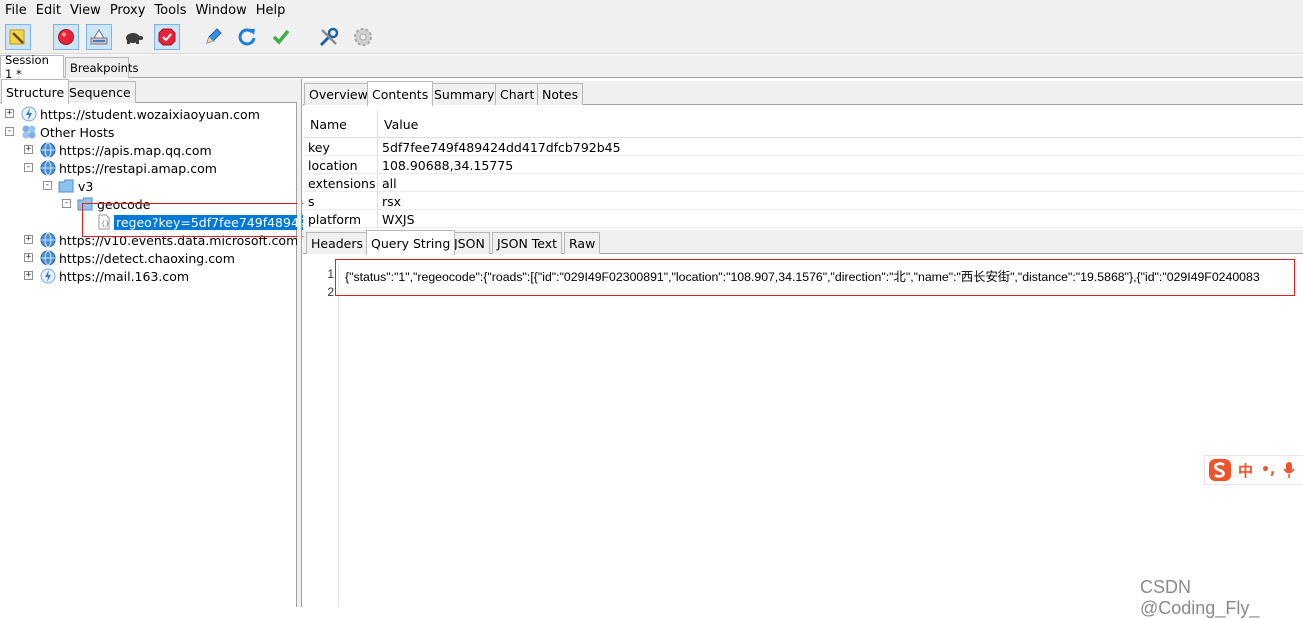 This screenshot has height=619, width=1303. I want to click on tab-label: Session 1 *, so click(27, 67).